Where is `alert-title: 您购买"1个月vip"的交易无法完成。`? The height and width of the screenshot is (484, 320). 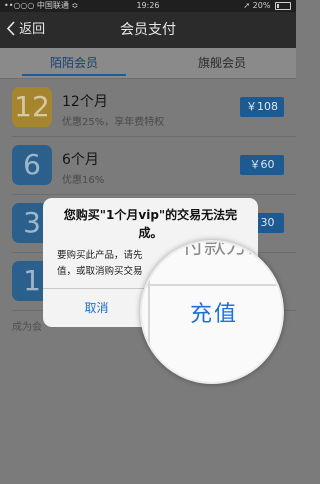 alert-title: 您购买"1个月vip"的交易无法完成。 is located at coordinates (150, 224).